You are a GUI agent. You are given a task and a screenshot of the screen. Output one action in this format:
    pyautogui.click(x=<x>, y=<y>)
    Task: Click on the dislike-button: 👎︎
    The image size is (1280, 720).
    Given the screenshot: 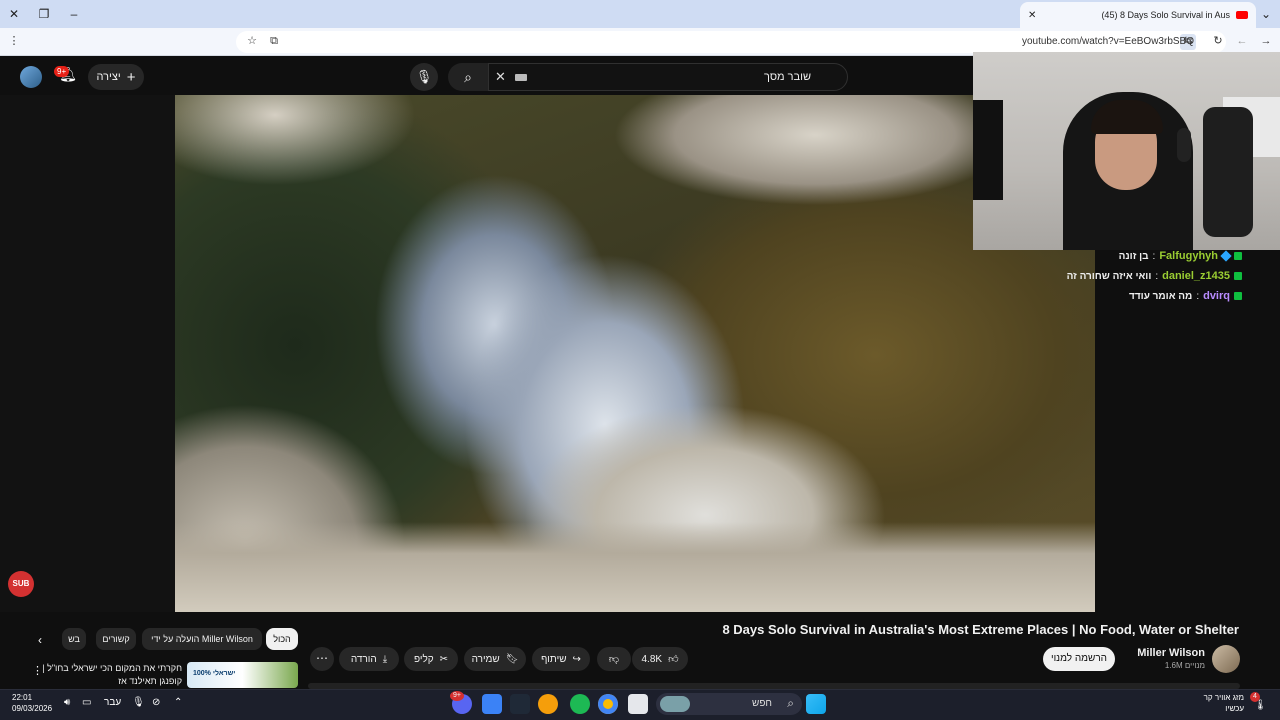 What is the action you would take?
    pyautogui.click(x=614, y=659)
    